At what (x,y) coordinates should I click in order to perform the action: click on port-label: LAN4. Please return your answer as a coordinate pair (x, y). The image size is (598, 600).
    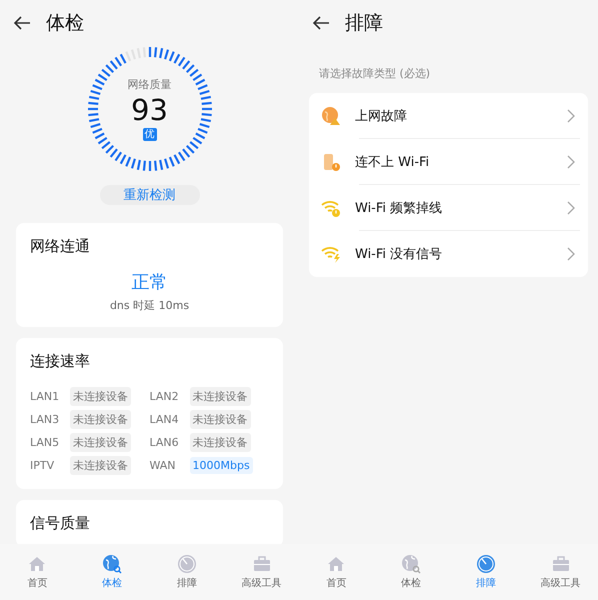
    Looking at the image, I should click on (165, 419).